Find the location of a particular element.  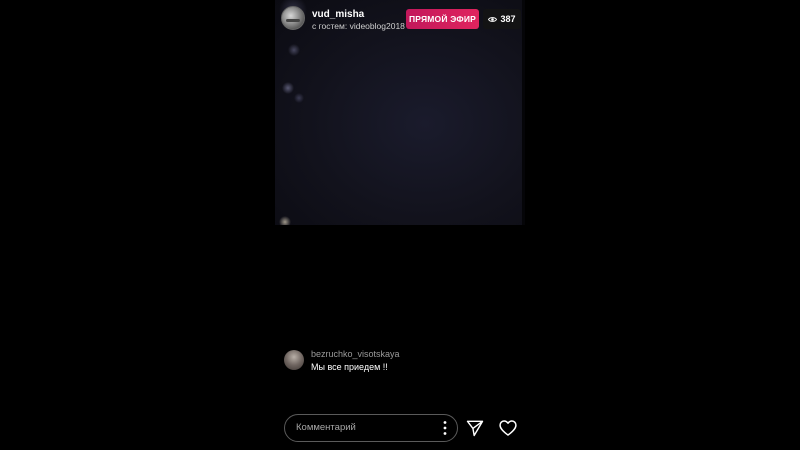

viewer-count: 387 is located at coordinates (508, 19).